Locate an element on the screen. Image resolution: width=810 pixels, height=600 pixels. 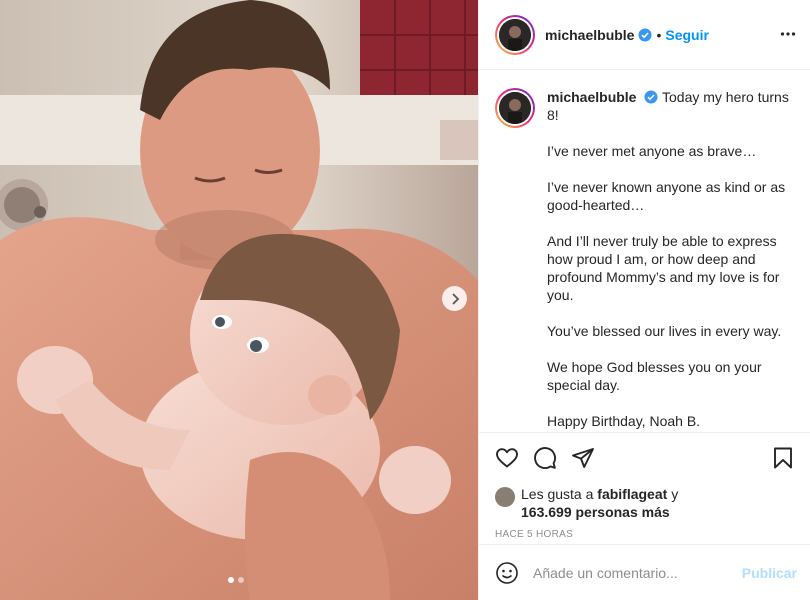
caption-paragraph: You’ve blessed our lives in every way. is located at coordinates (664, 331).